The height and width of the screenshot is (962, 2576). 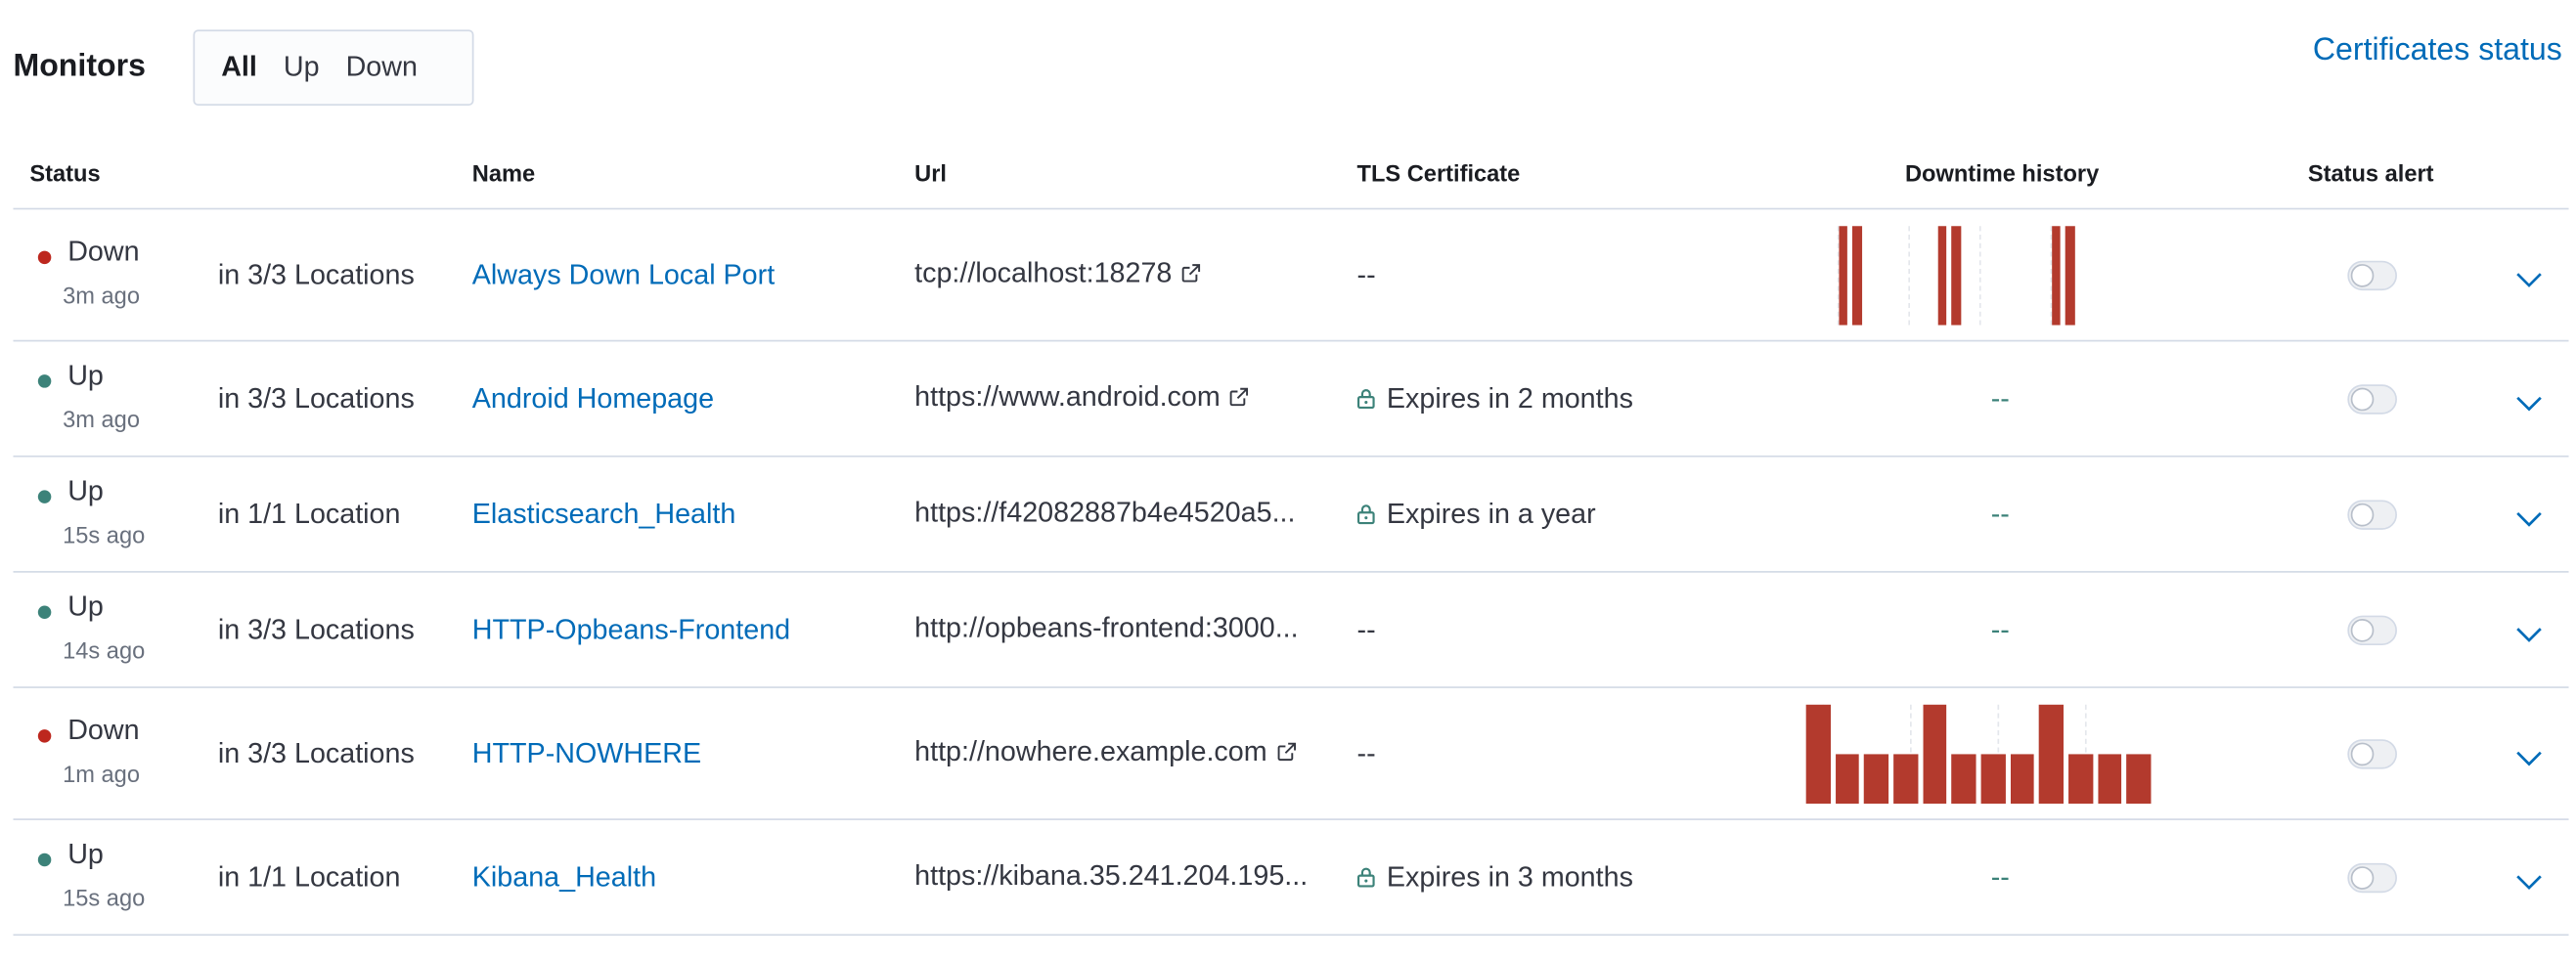 I want to click on column-header-url: Url, so click(x=930, y=174).